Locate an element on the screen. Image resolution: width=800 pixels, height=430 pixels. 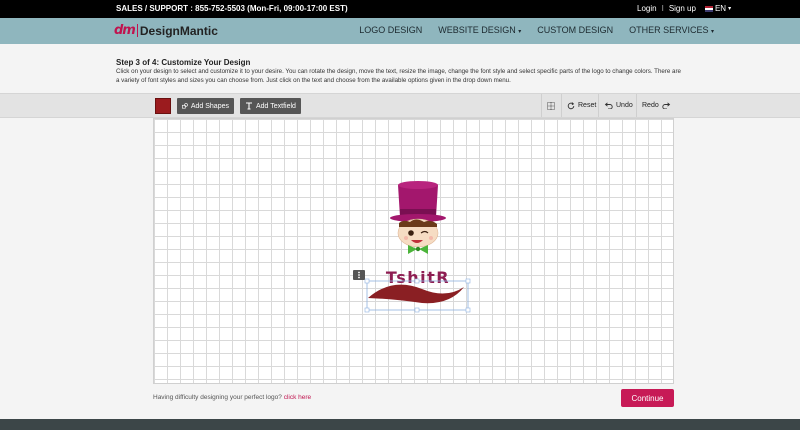
designmantic-logo: dm DesignMantic is located at coordinates (166, 30).